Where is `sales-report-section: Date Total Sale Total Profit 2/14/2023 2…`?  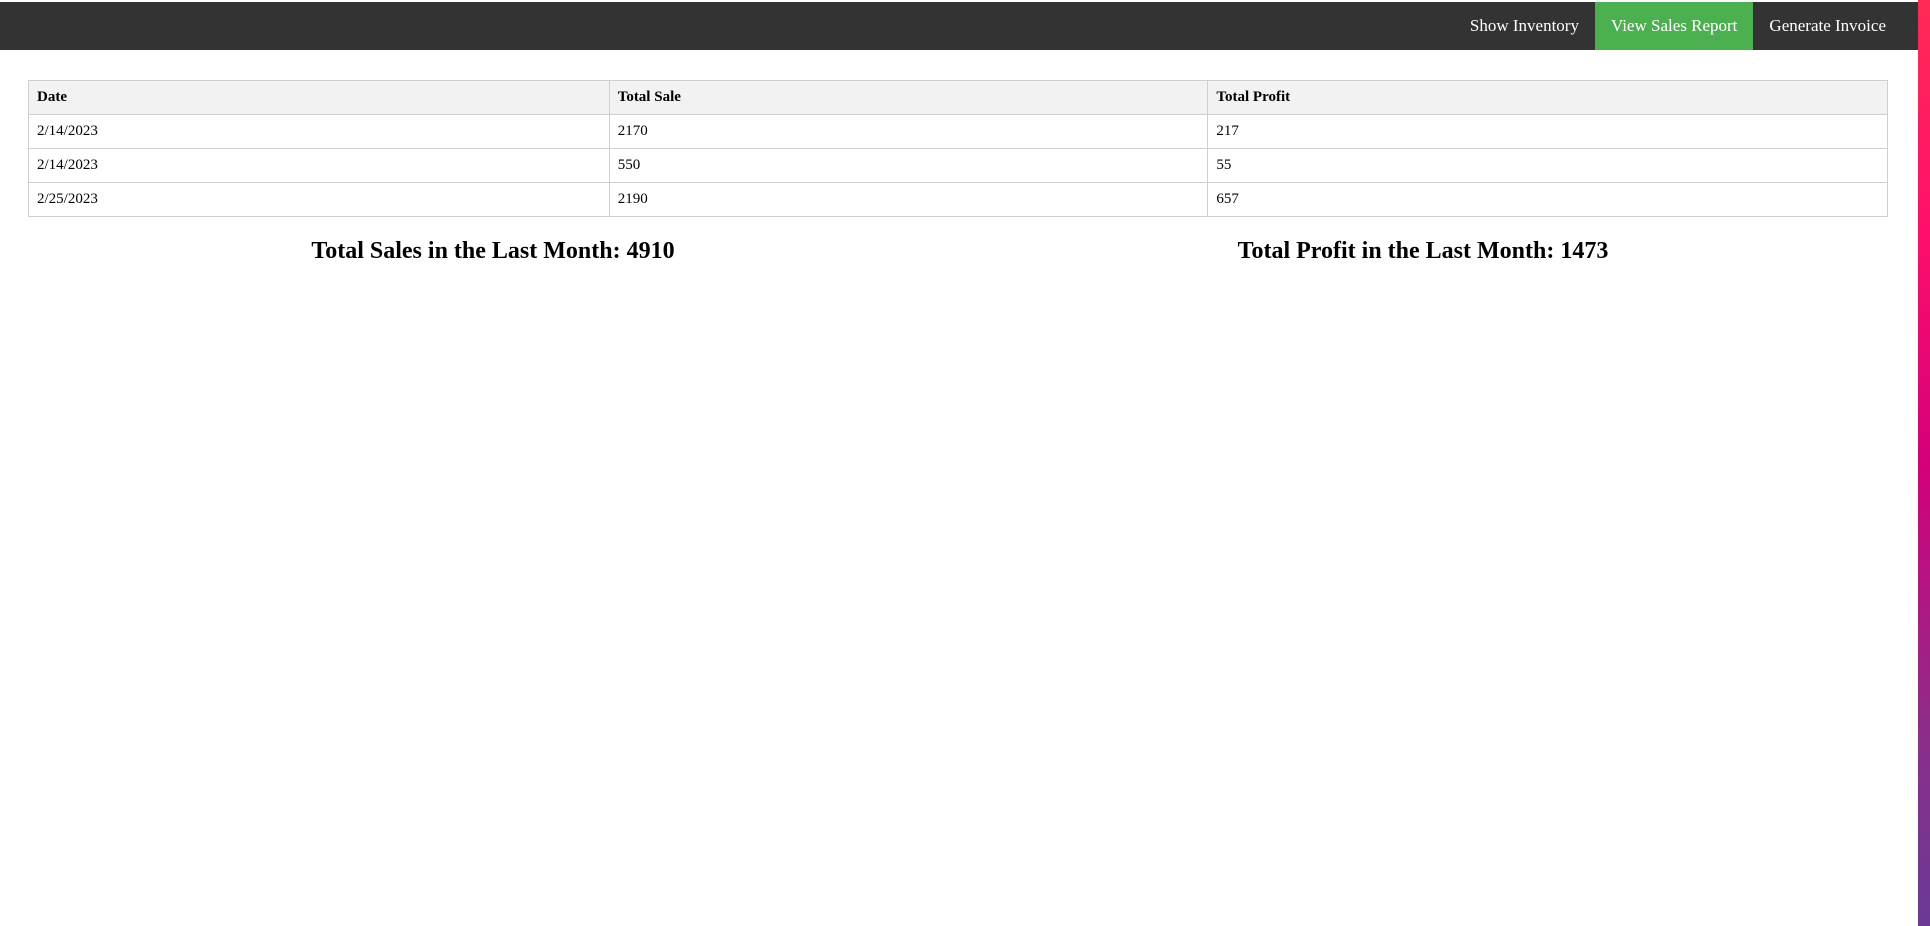
sales-report-section: Date Total Sale Total Profit 2/14/2023 2… is located at coordinates (958, 148).